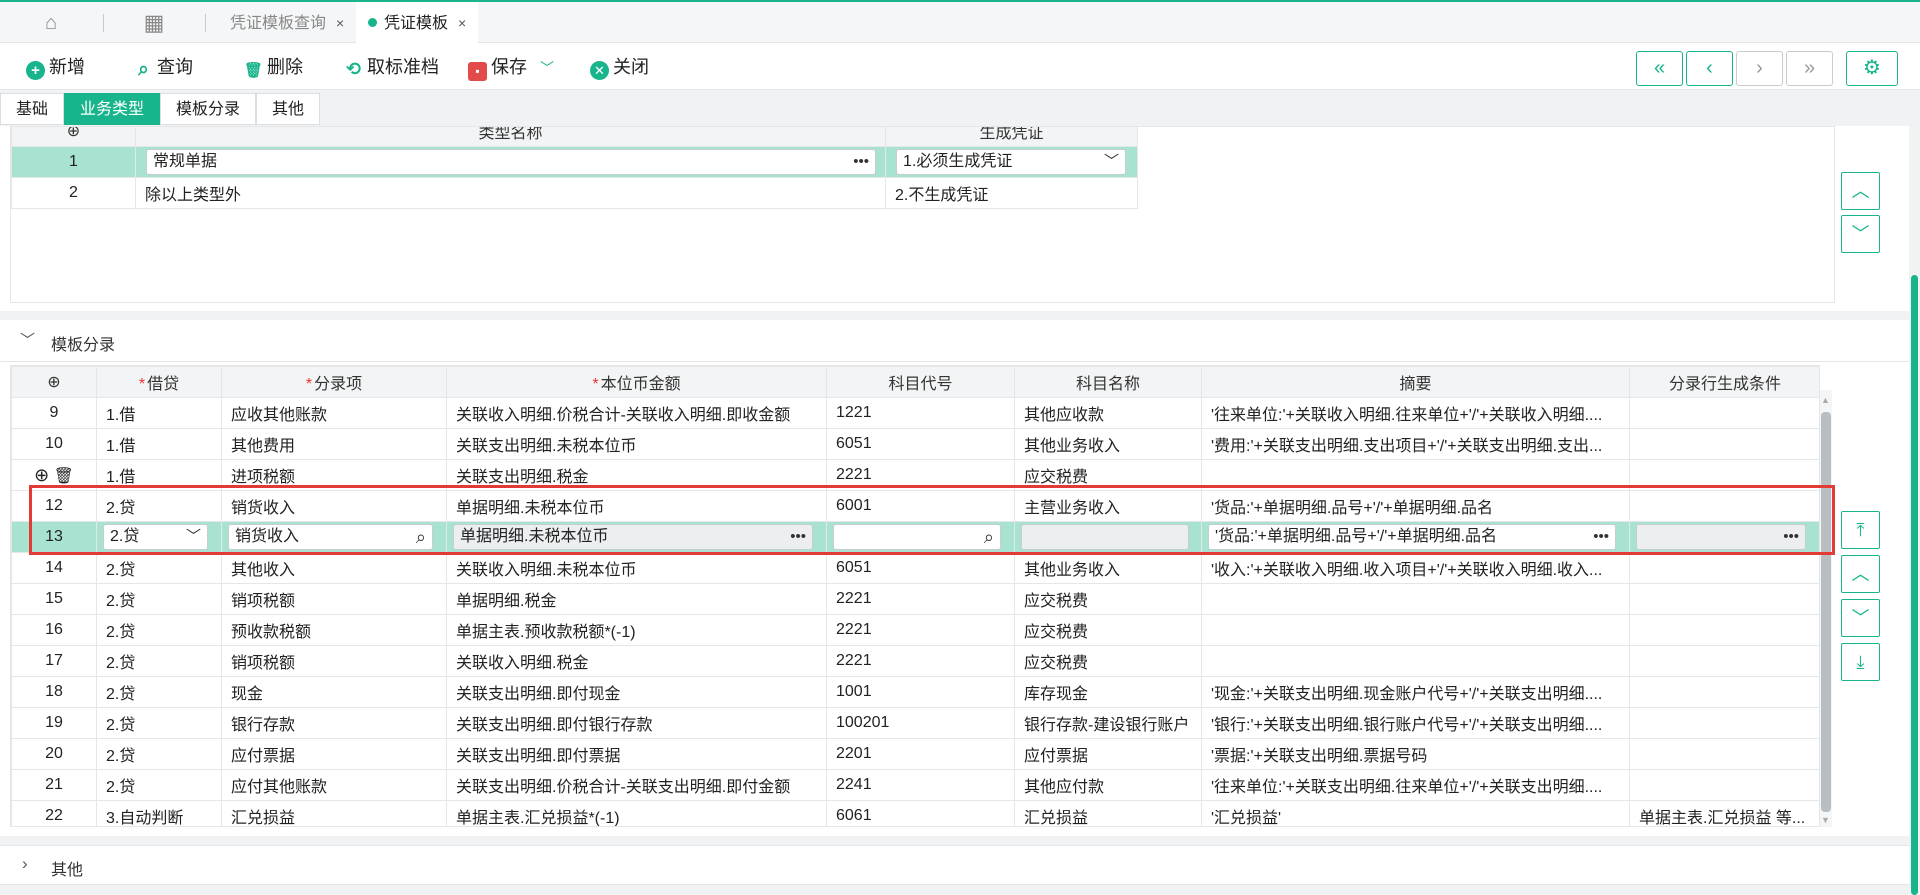 The image size is (1920, 895). Describe the element at coordinates (273, 67) in the screenshot. I see `delete-button: 🗑 删除` at that location.